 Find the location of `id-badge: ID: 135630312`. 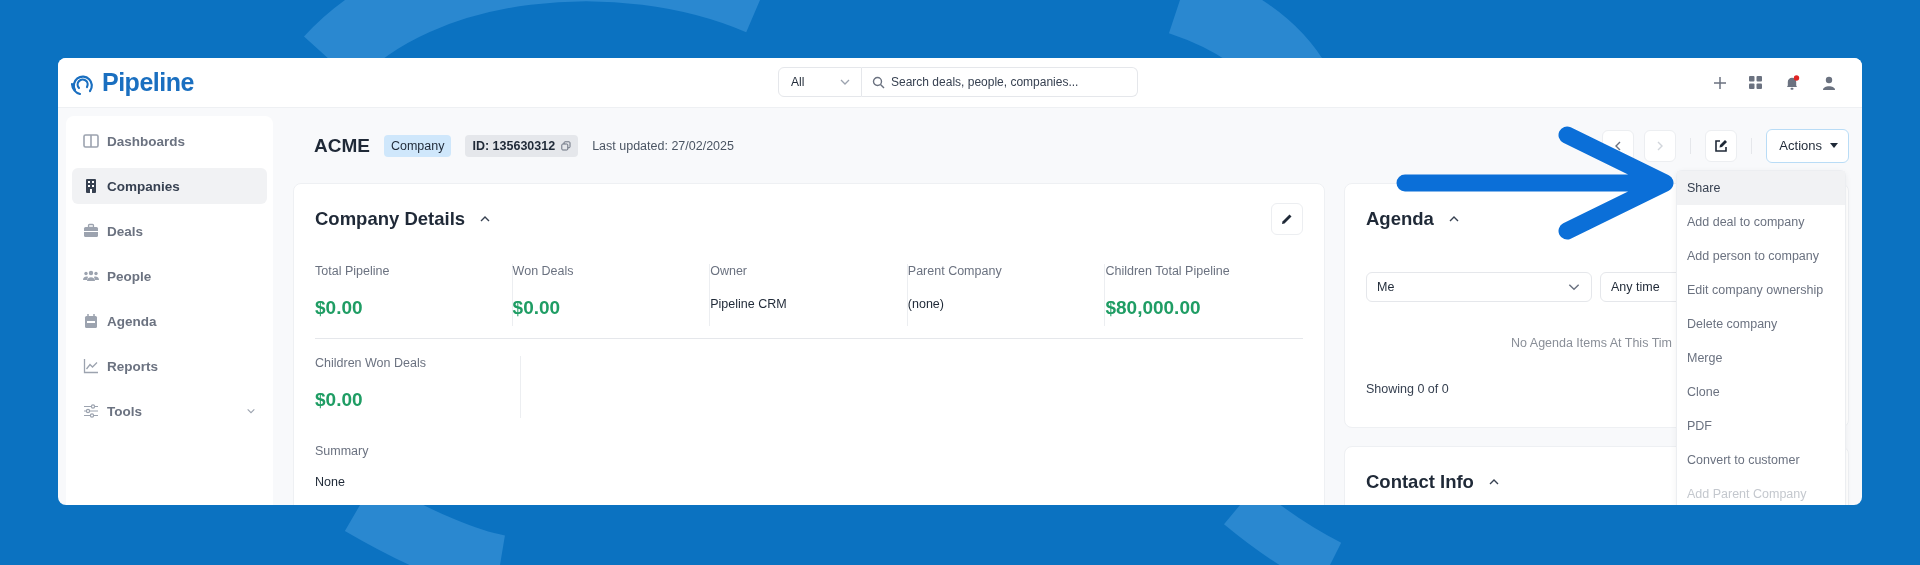

id-badge: ID: 135630312 is located at coordinates (522, 145).